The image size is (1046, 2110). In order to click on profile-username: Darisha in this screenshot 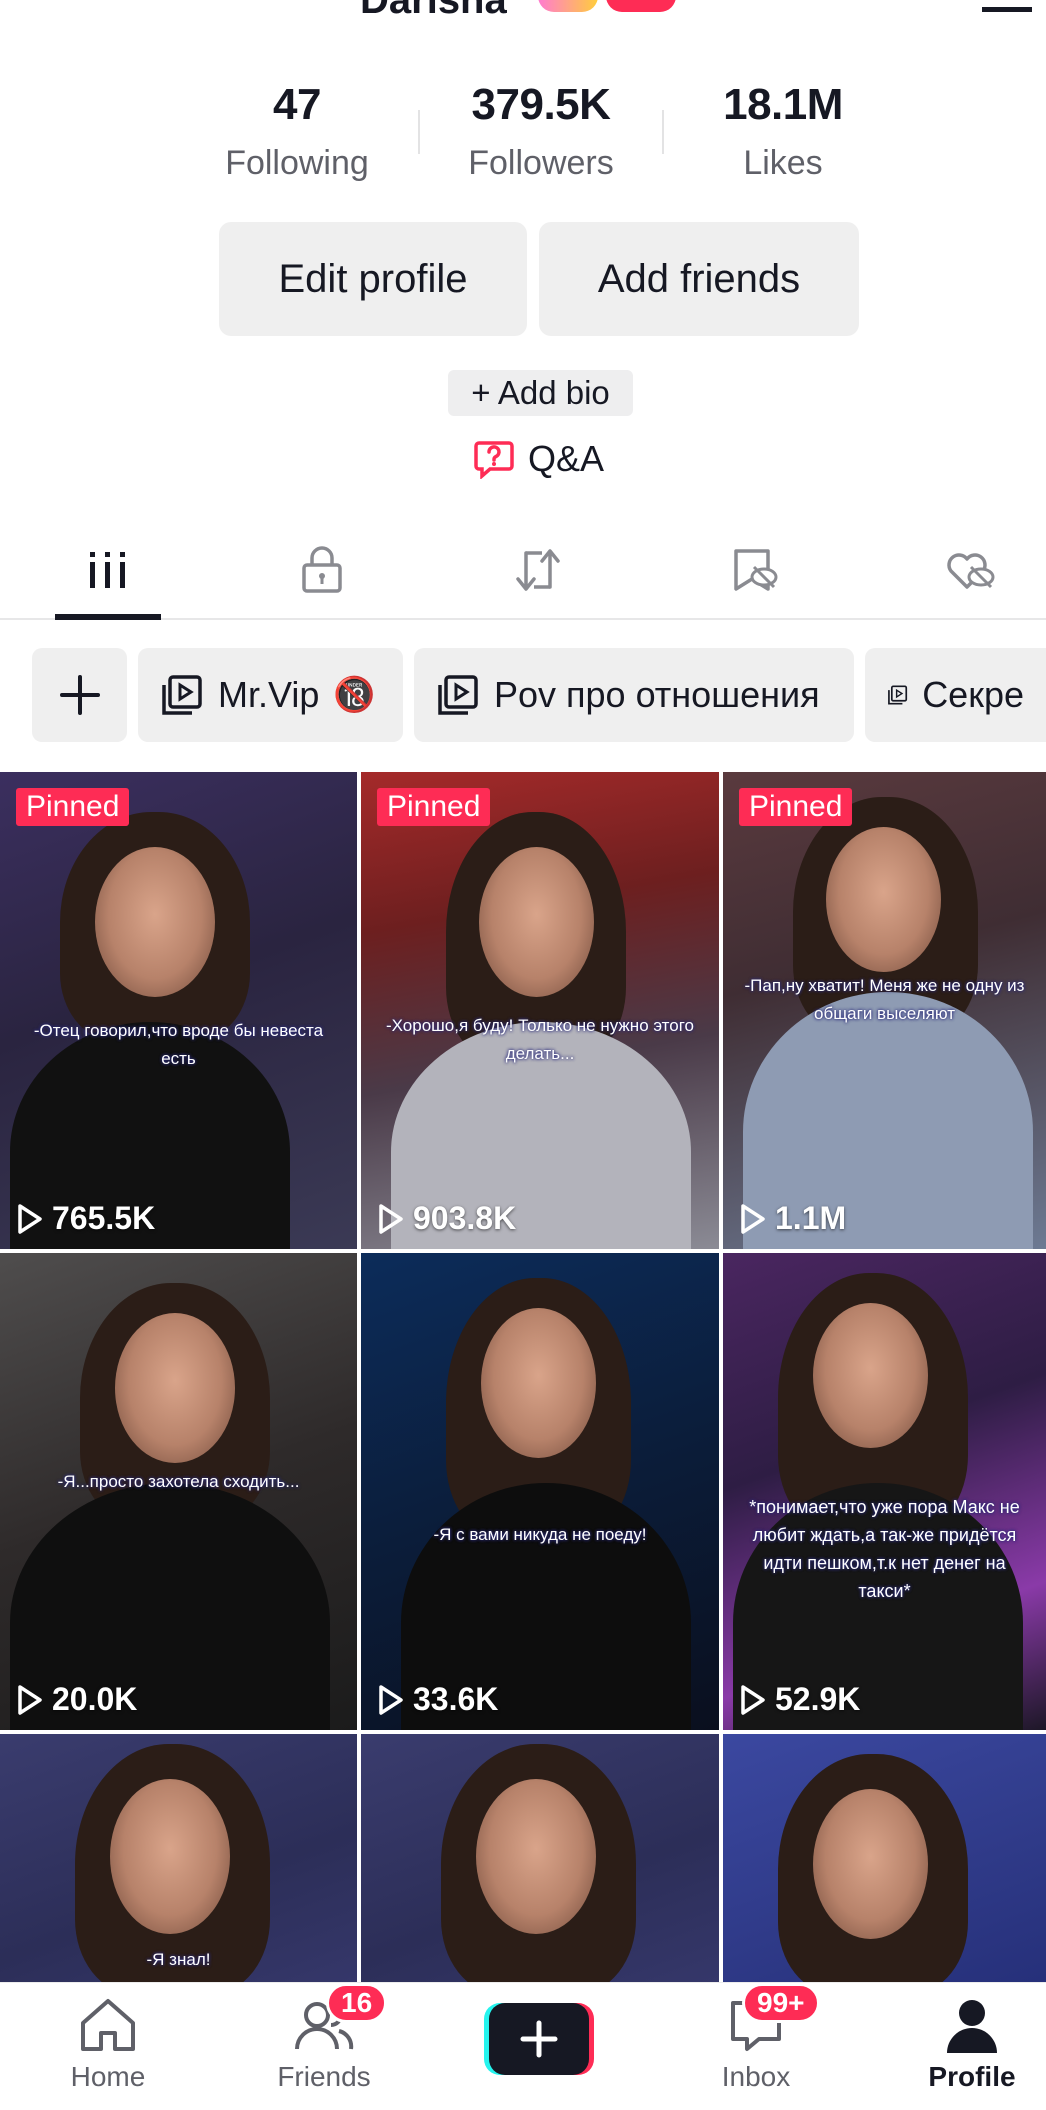, I will do `click(433, 11)`.